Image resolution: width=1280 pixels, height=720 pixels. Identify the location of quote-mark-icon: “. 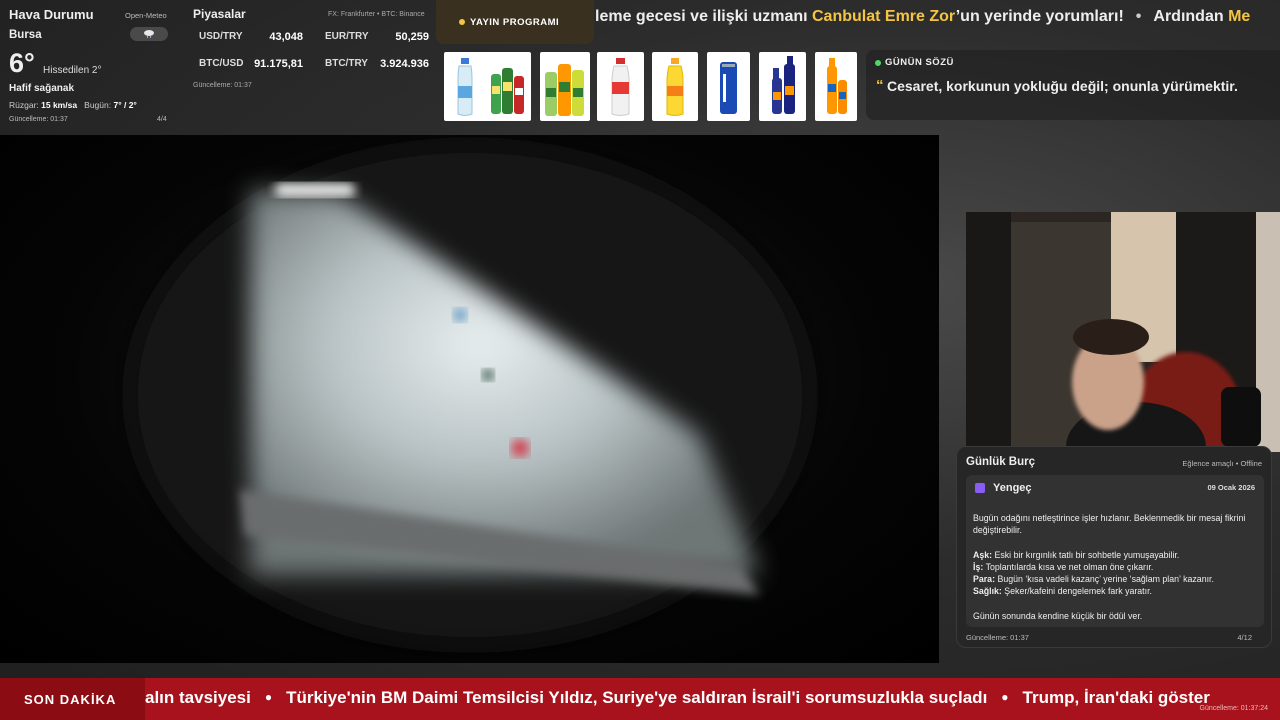
(880, 85).